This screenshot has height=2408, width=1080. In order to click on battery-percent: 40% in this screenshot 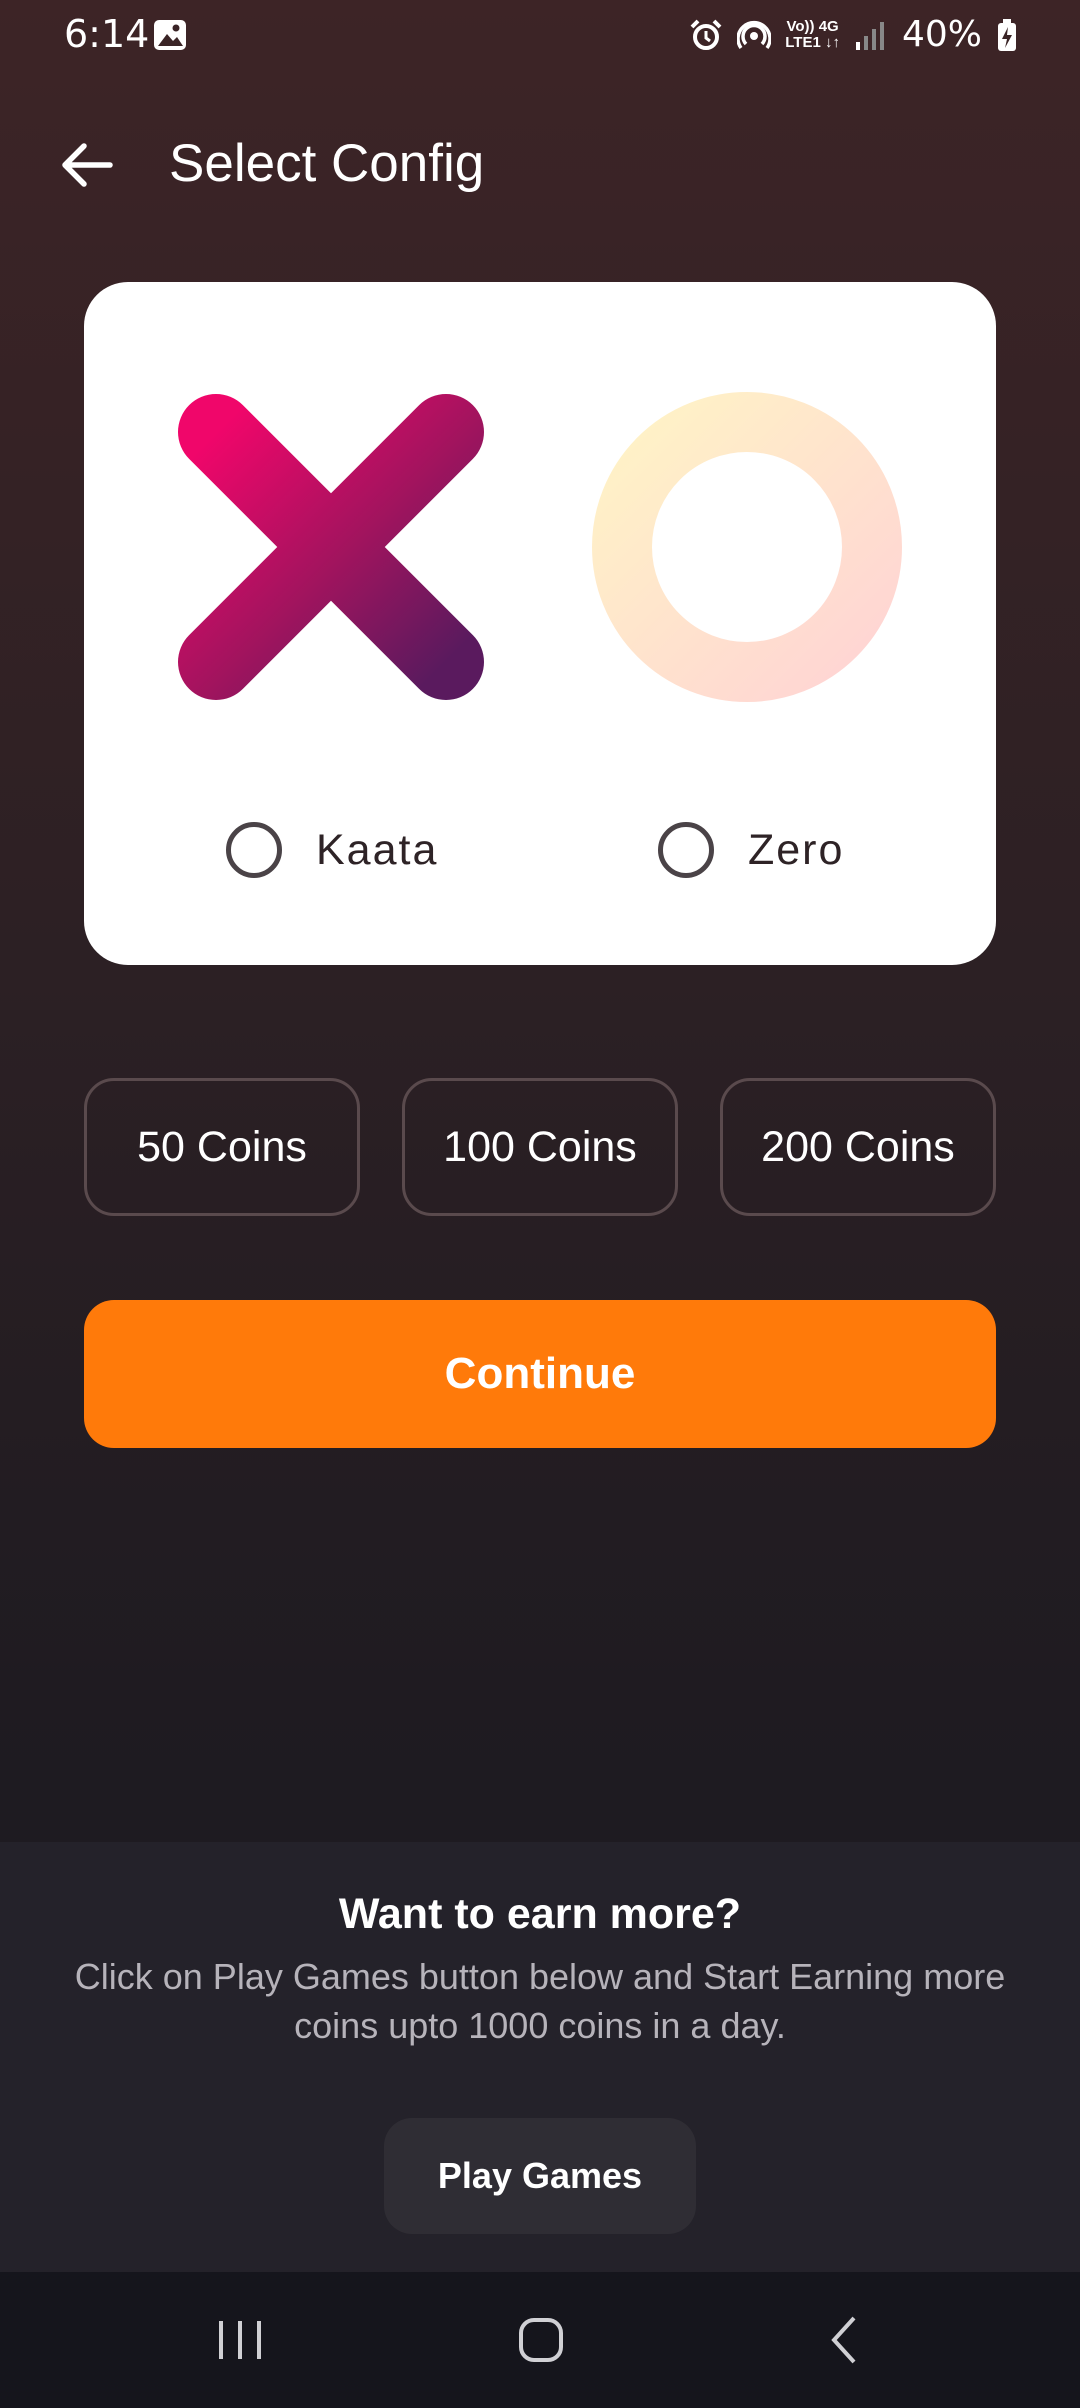, I will do `click(941, 34)`.